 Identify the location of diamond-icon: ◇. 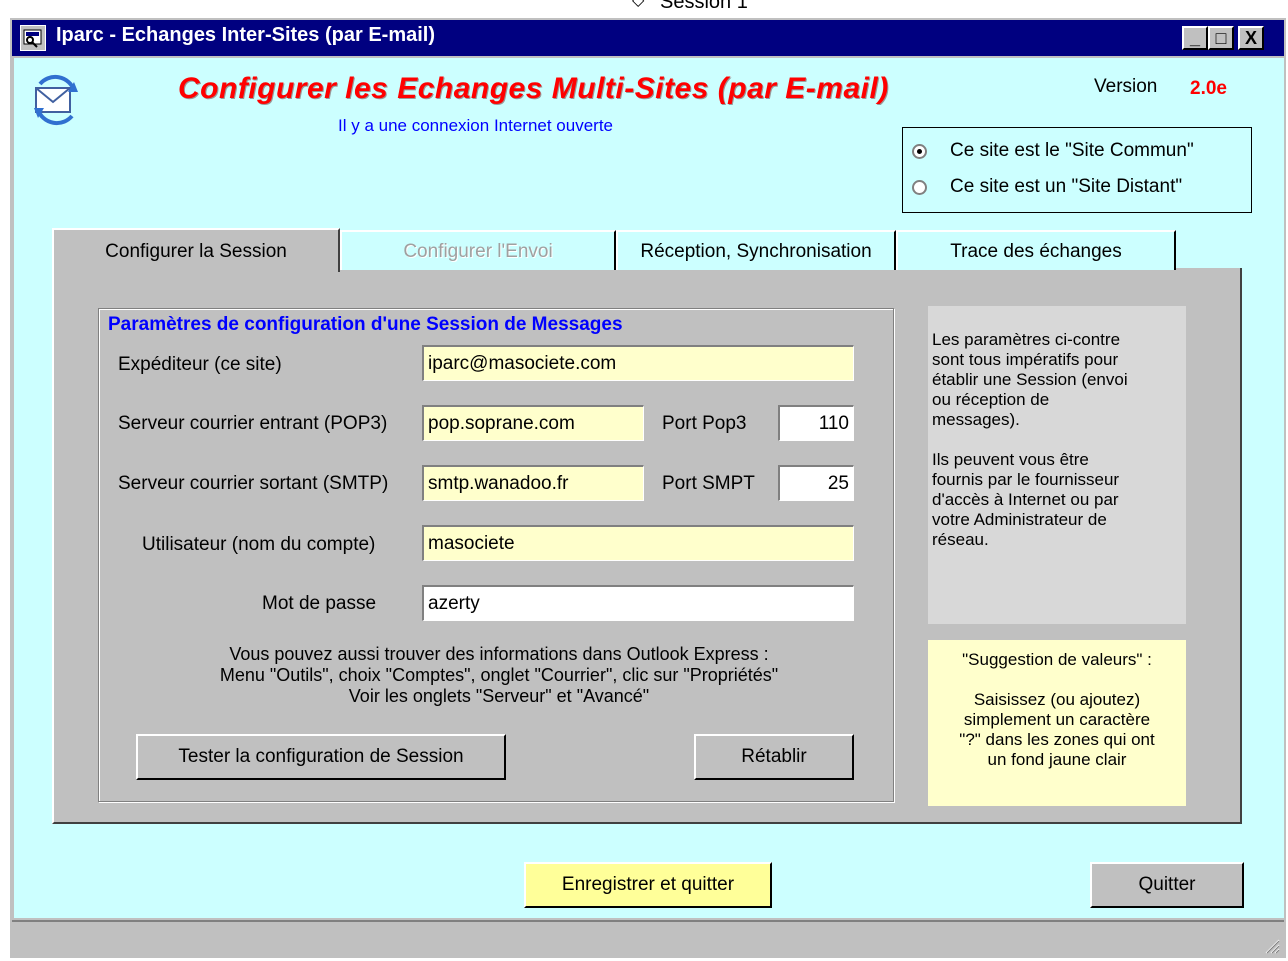
(638, 4).